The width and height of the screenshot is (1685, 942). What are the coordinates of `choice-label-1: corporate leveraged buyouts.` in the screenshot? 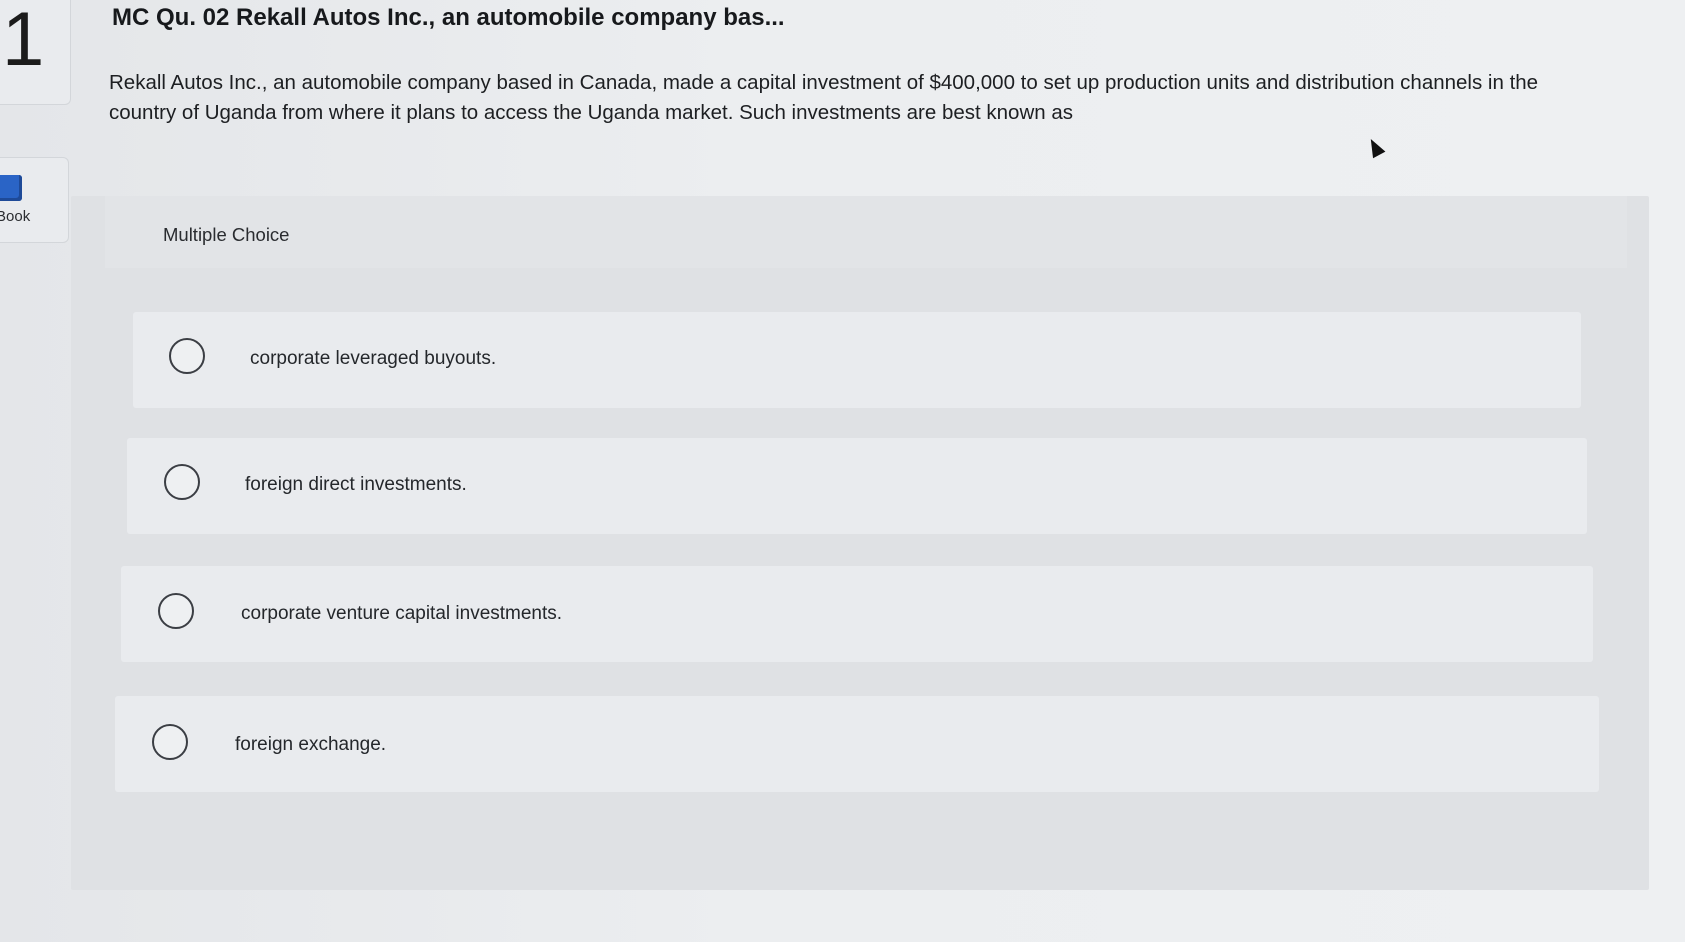 It's located at (373, 358).